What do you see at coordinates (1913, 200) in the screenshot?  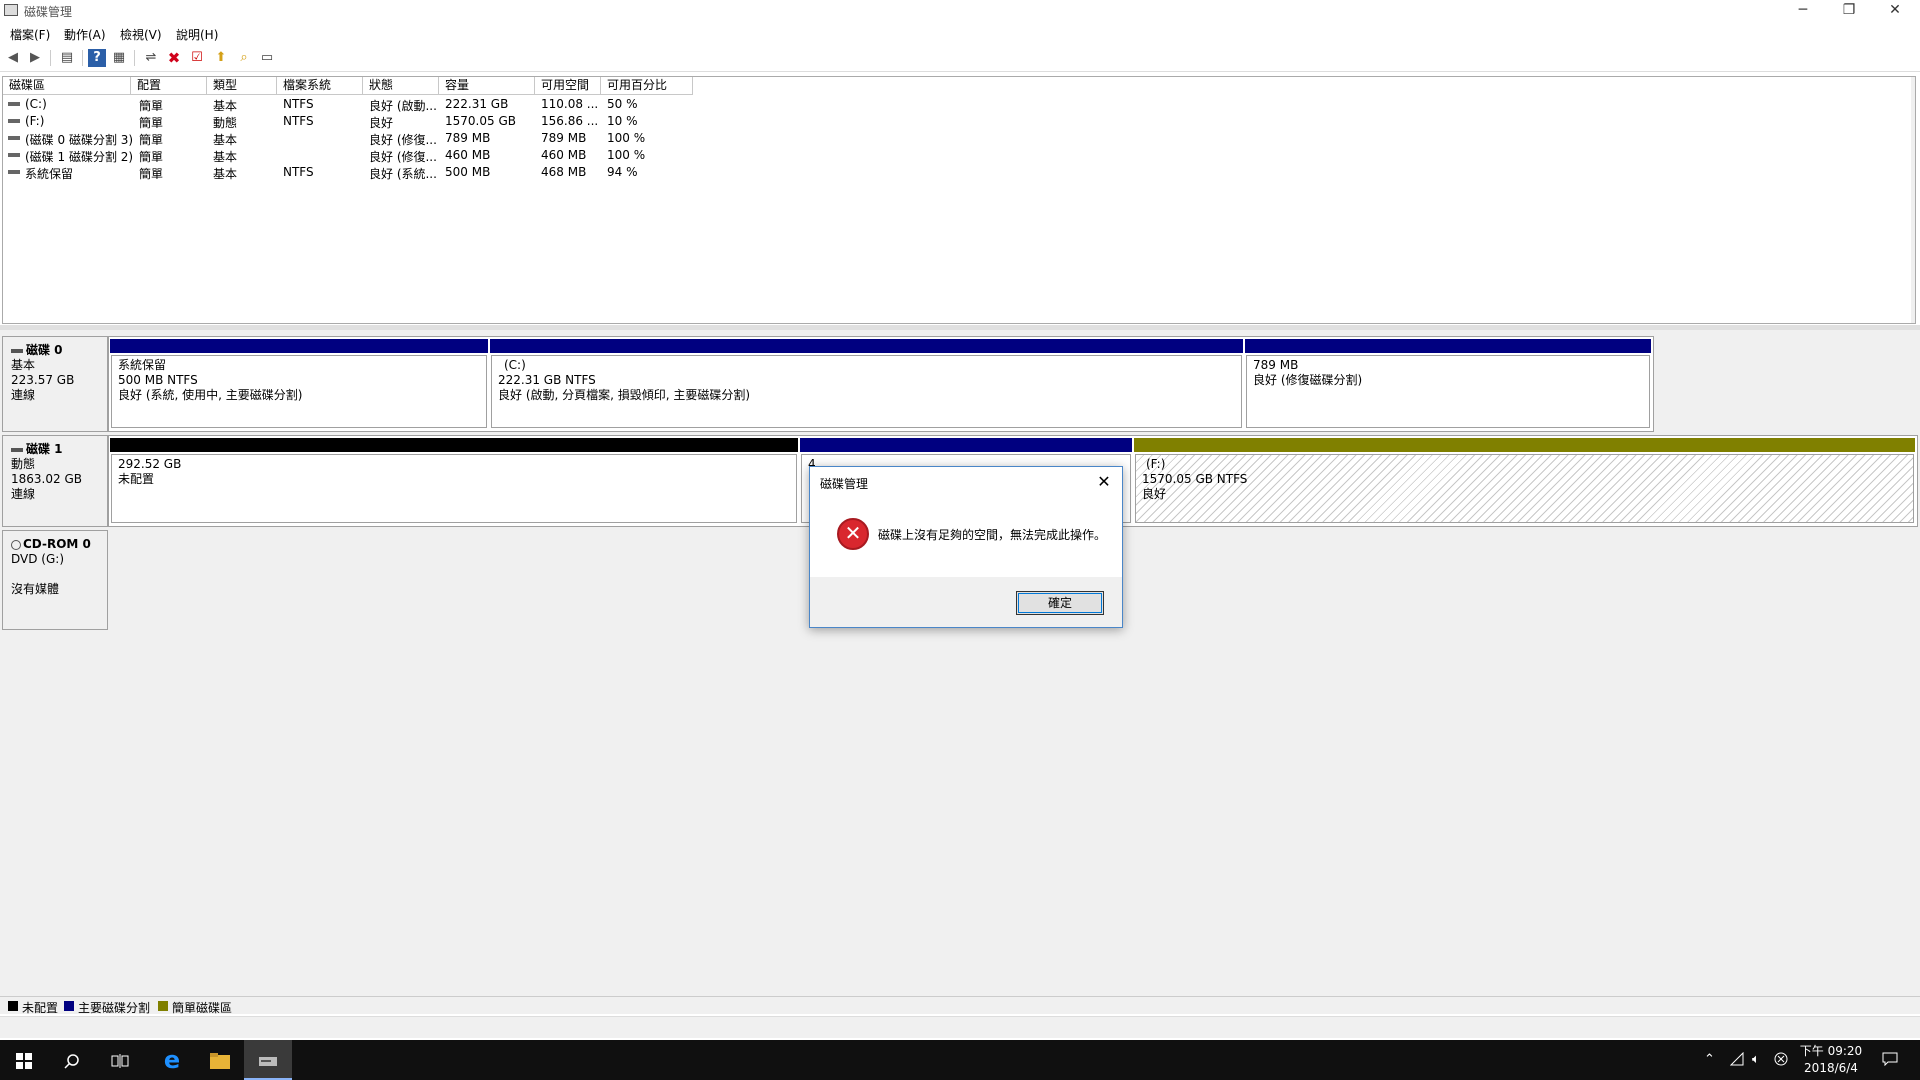 I see `vertical-scrollbar` at bounding box center [1913, 200].